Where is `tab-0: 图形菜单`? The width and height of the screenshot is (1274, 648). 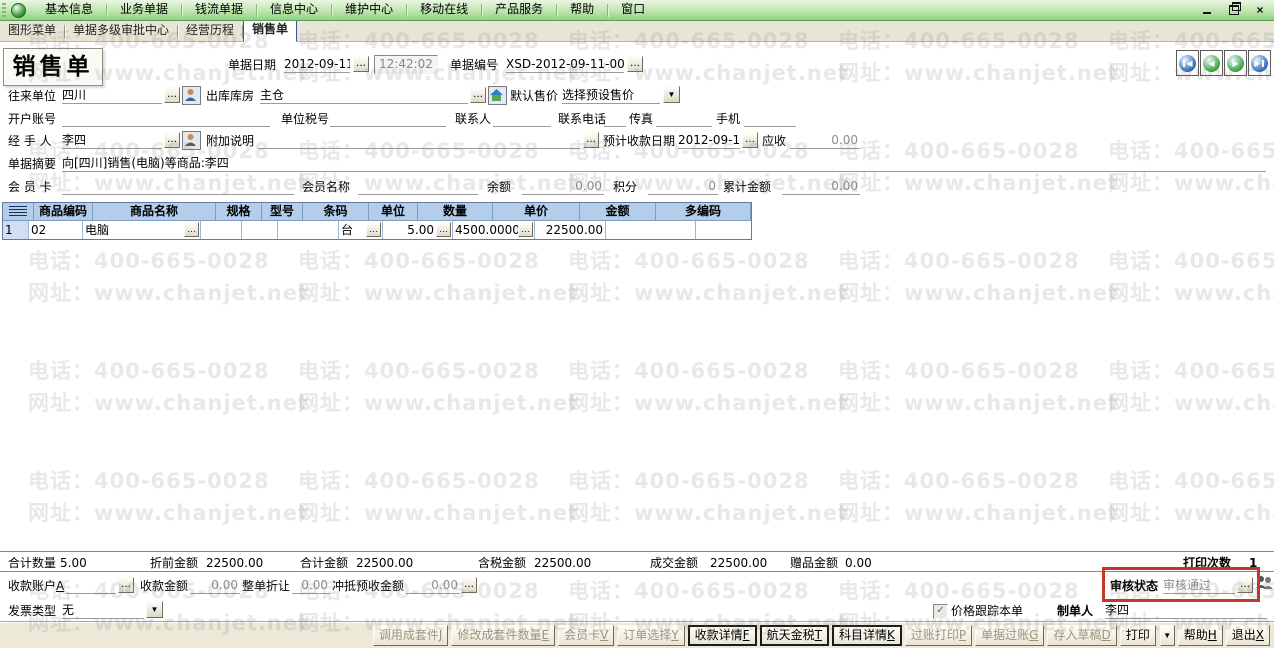
tab-0: 图形菜单 is located at coordinates (32, 31).